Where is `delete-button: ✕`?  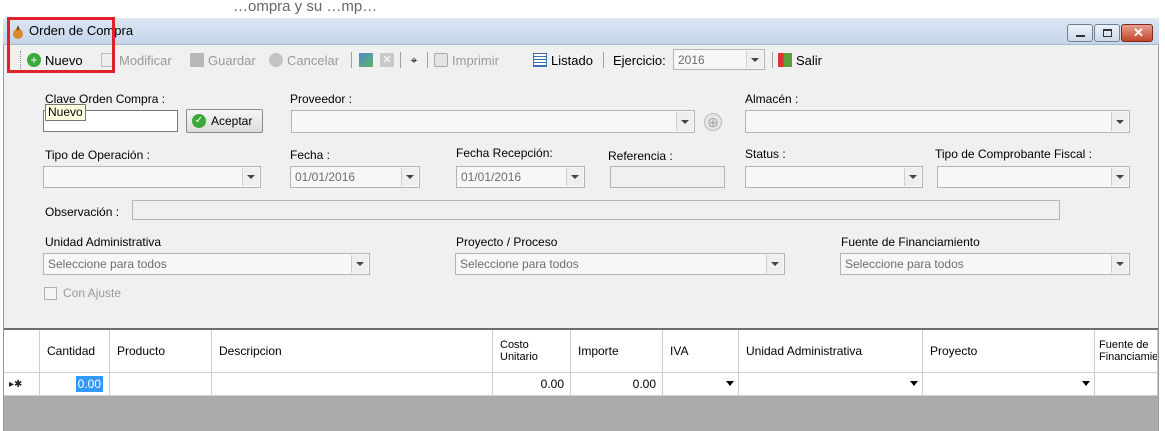 delete-button: ✕ is located at coordinates (389, 60).